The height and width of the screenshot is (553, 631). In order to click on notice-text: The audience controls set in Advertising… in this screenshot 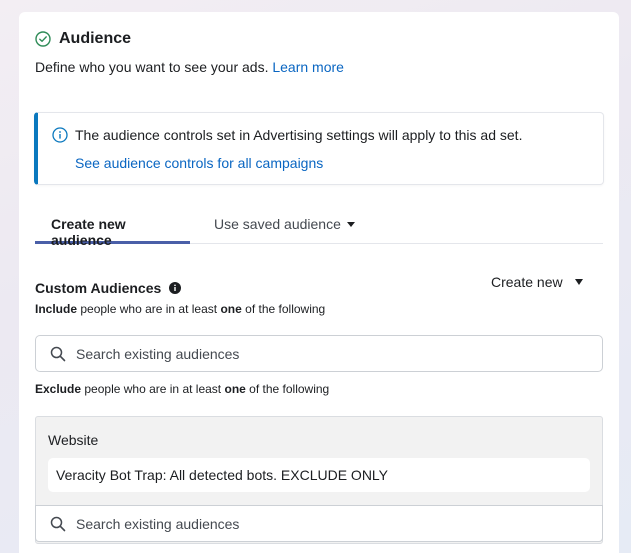, I will do `click(299, 135)`.